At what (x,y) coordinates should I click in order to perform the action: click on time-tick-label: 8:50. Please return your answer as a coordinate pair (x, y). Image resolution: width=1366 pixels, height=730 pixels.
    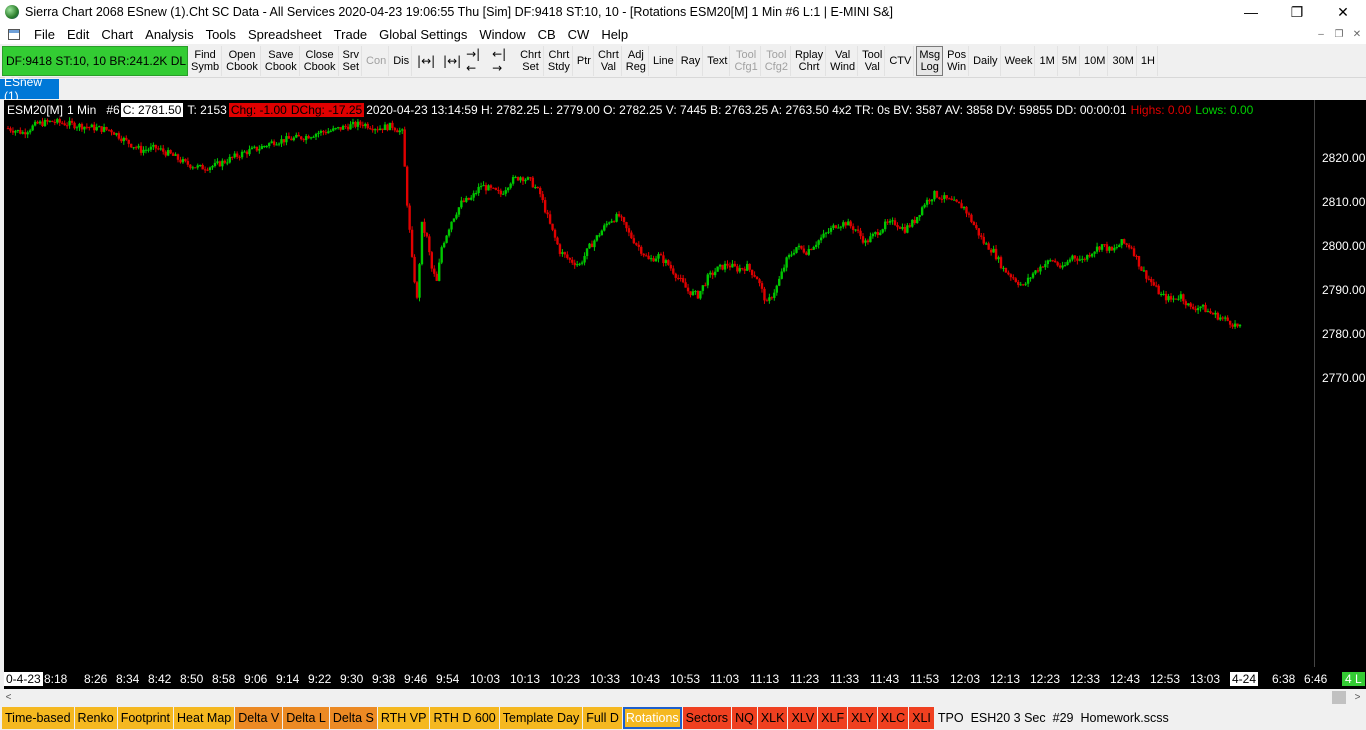
    Looking at the image, I should click on (192, 679).